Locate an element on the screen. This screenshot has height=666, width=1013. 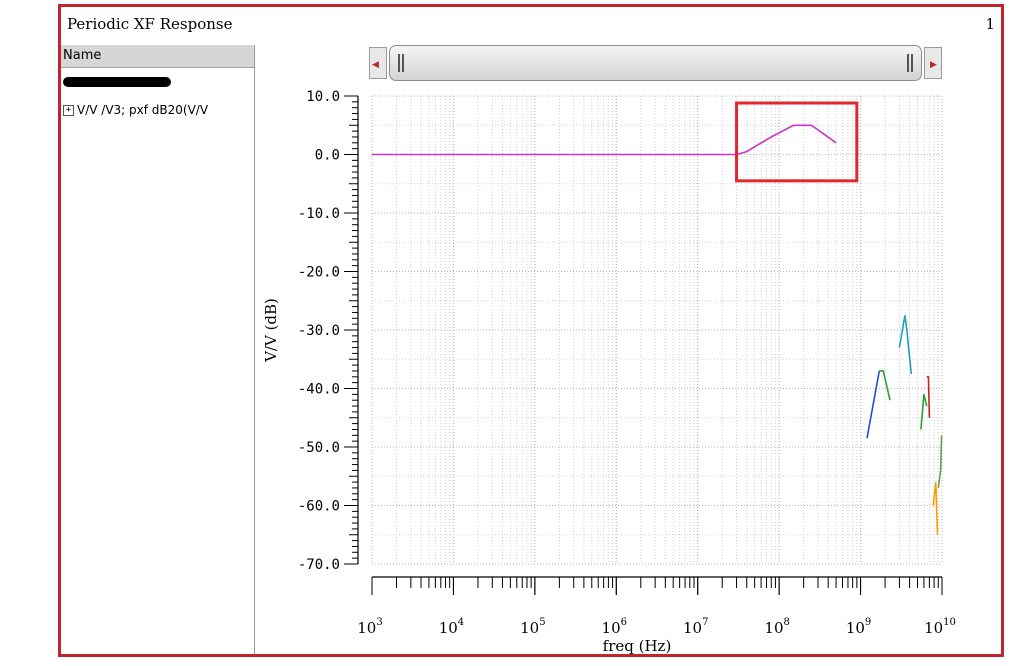
y-tick-label: -40.0 is located at coordinates (319, 390).